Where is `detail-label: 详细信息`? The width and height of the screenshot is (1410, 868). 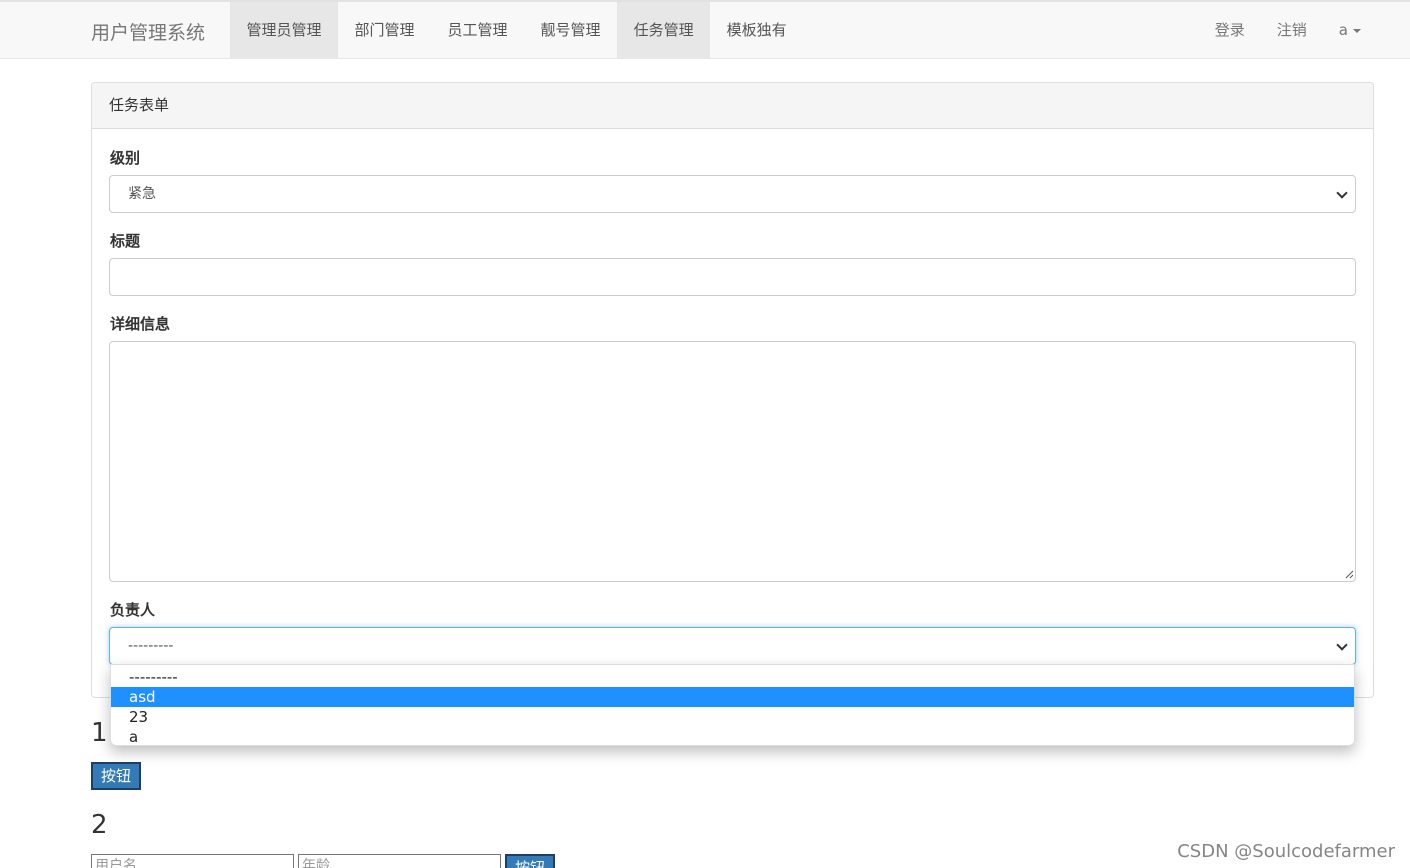
detail-label: 详细信息 is located at coordinates (140, 324).